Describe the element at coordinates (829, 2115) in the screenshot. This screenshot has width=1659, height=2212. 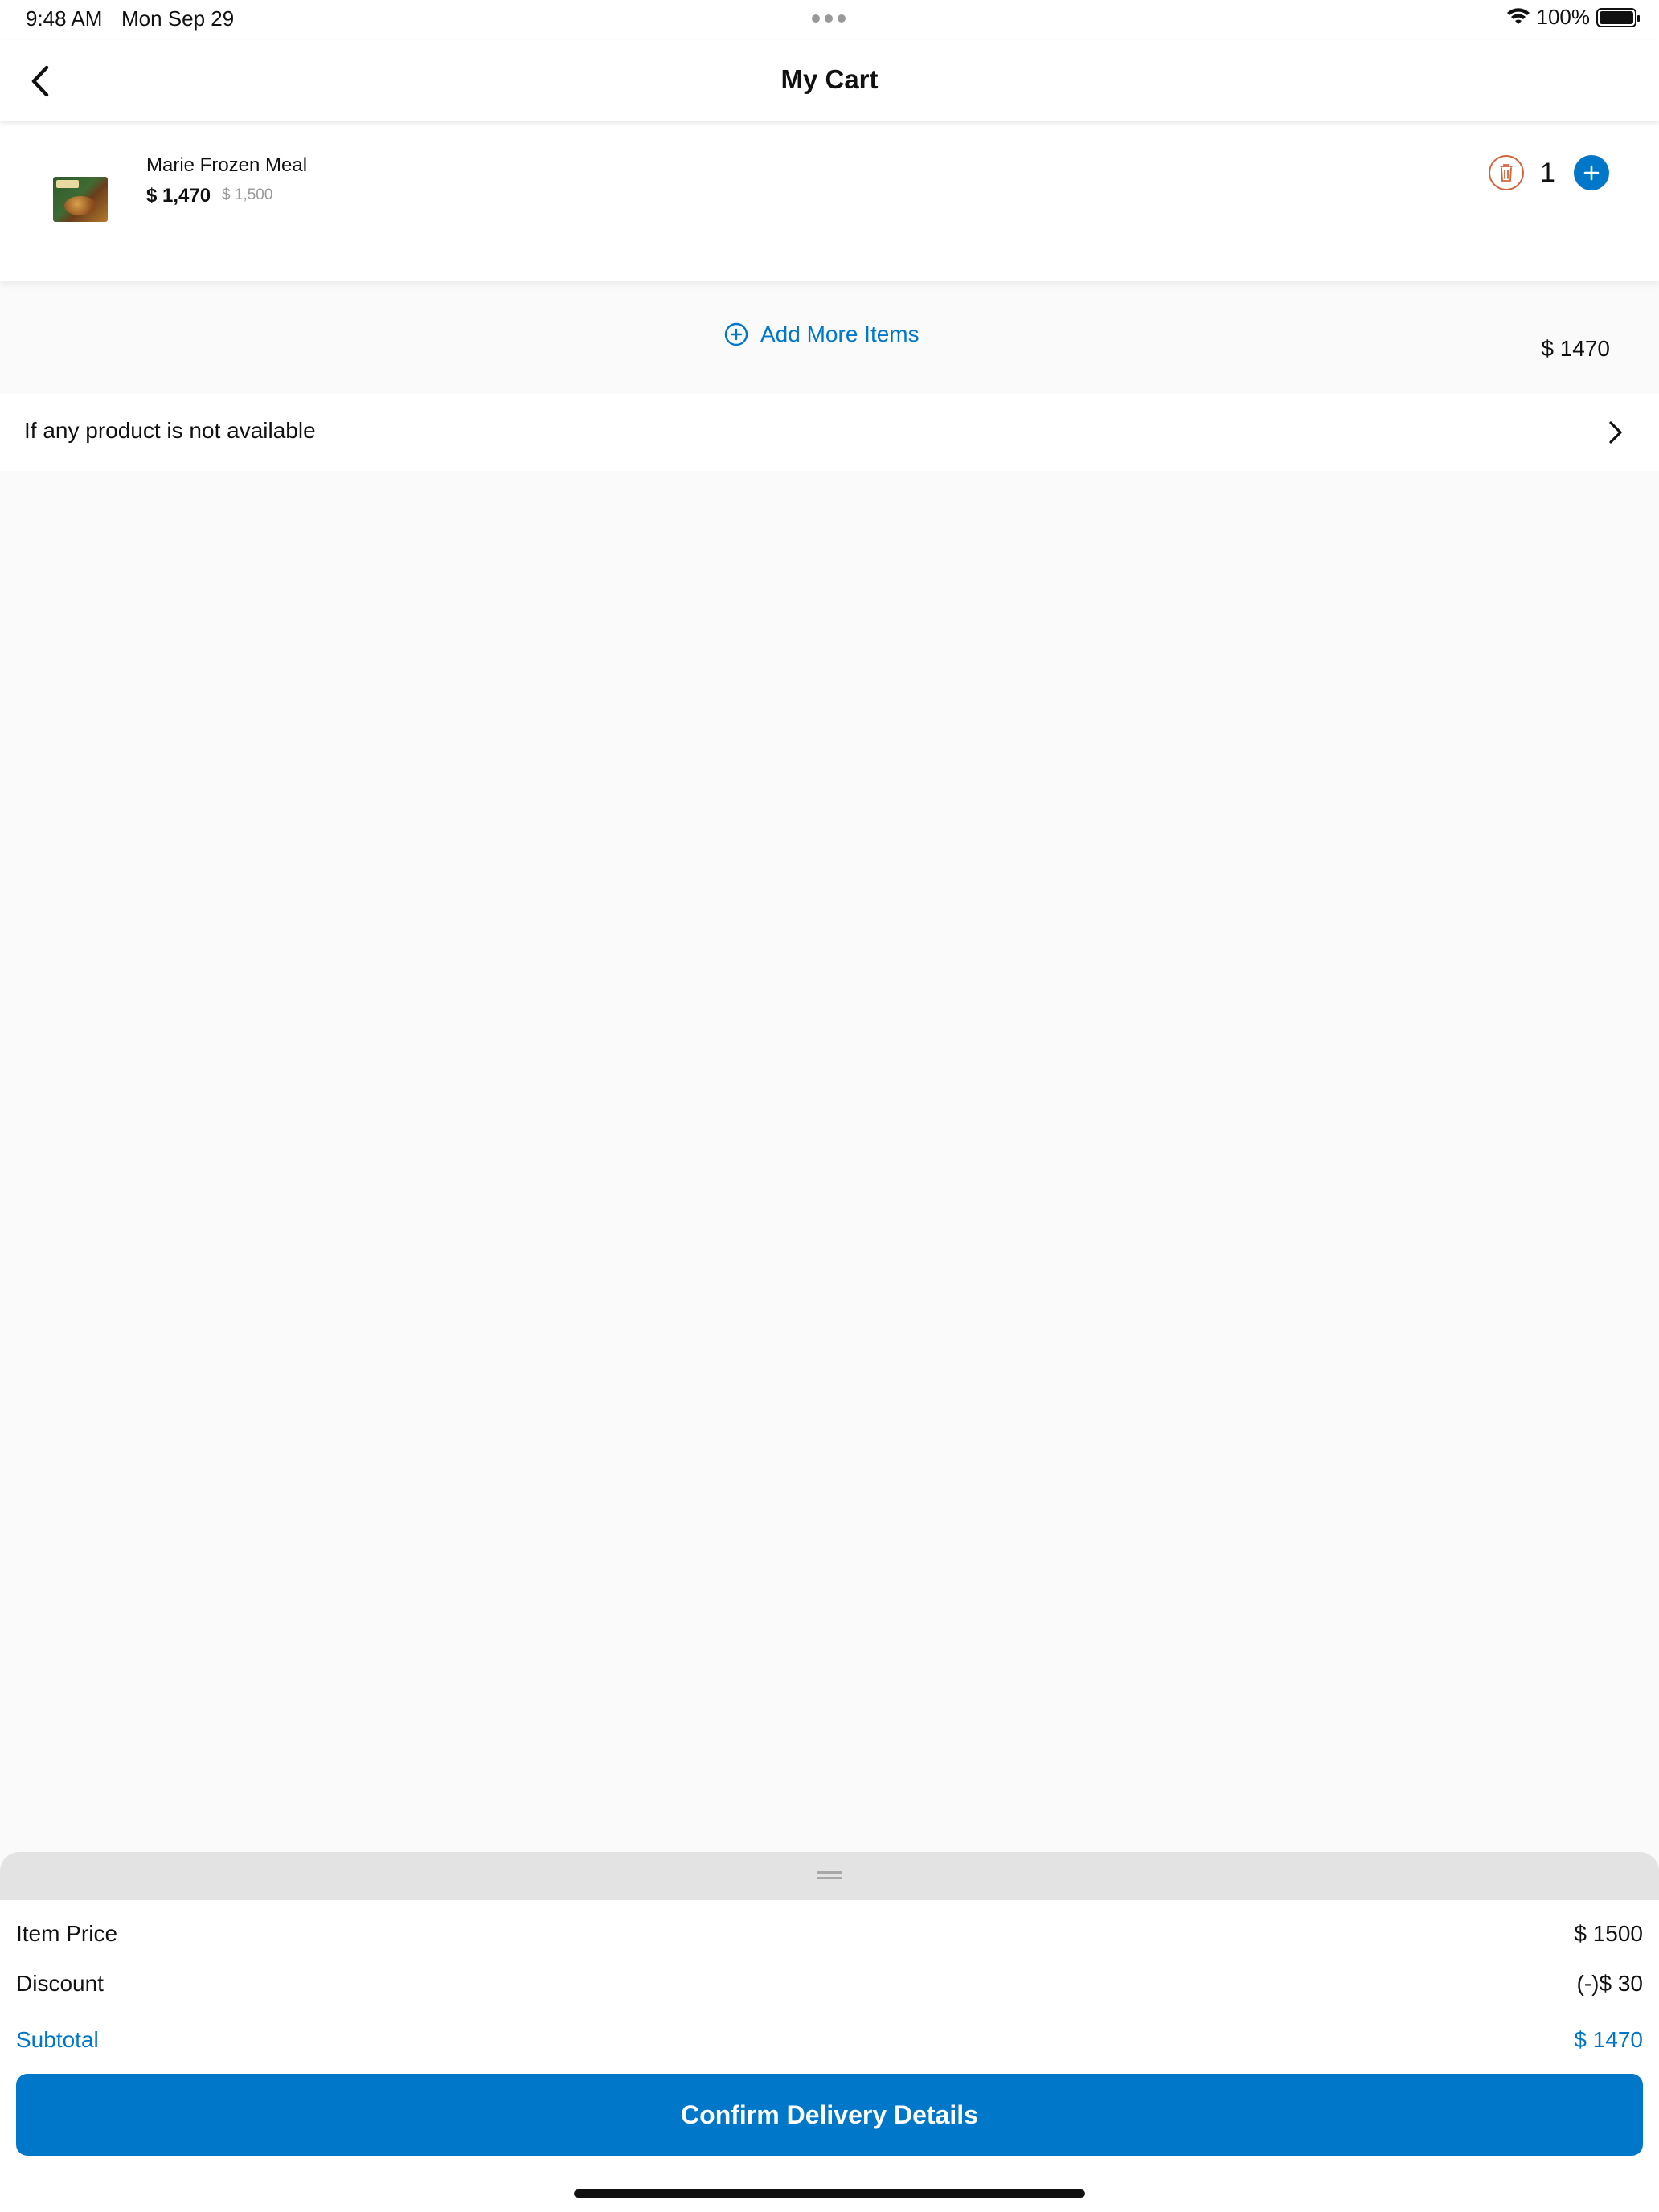
I see `confirm-delivery-button: Confirm Delivery Details` at that location.